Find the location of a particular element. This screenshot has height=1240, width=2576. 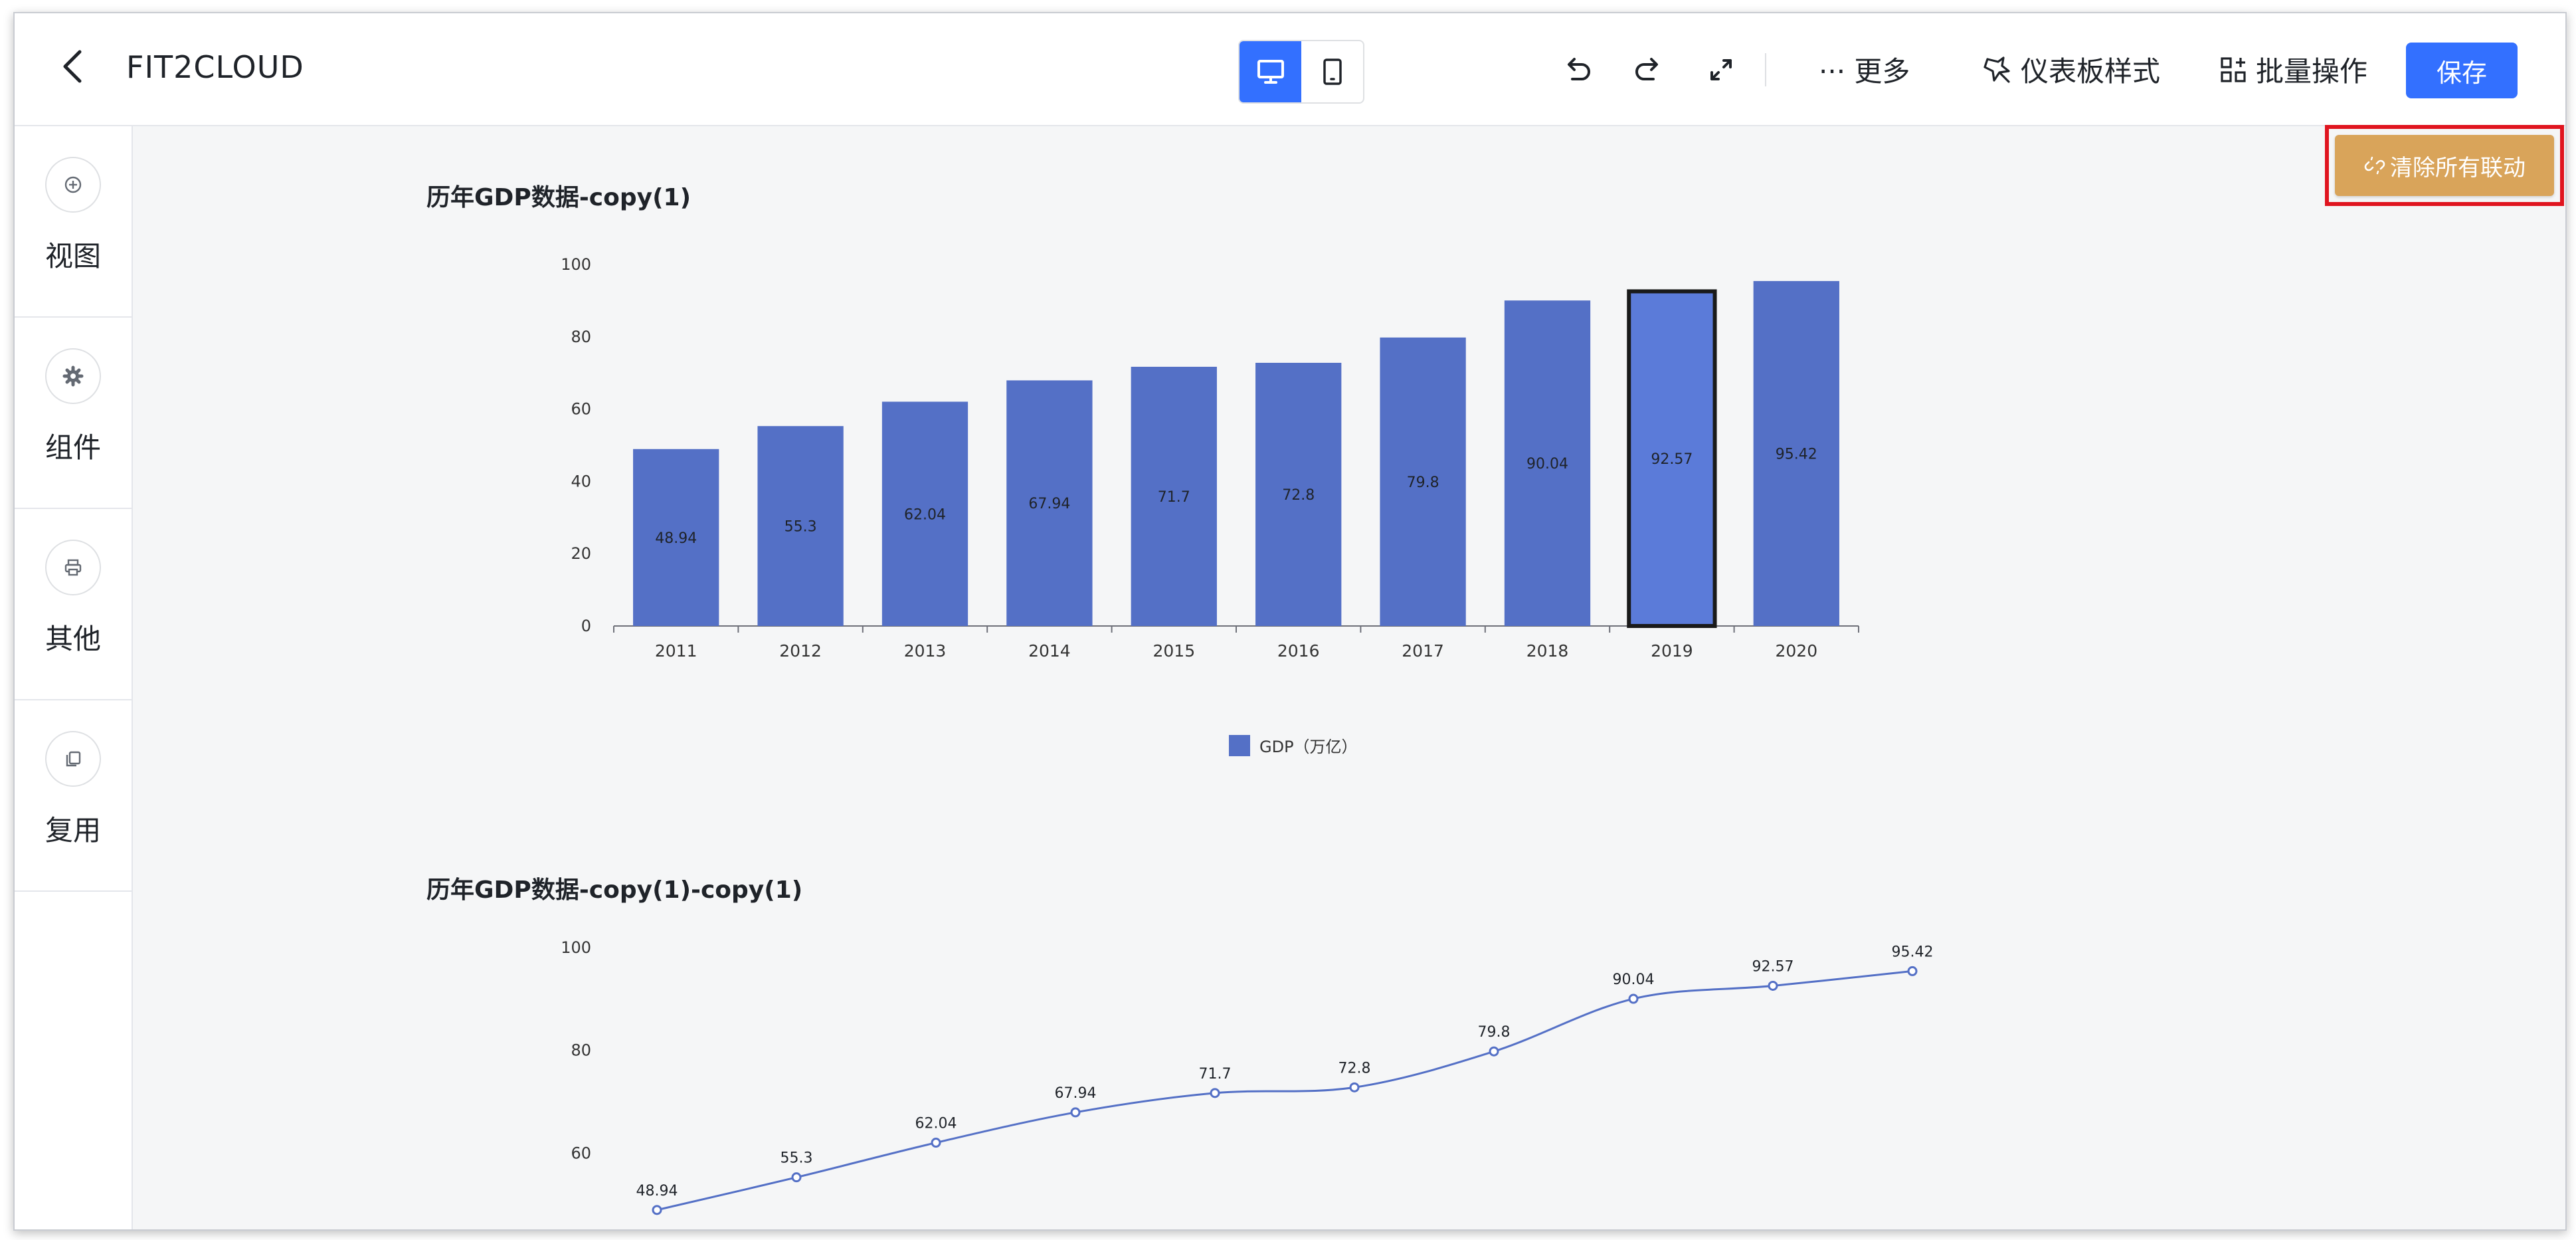

expand-icon is located at coordinates (1721, 69).